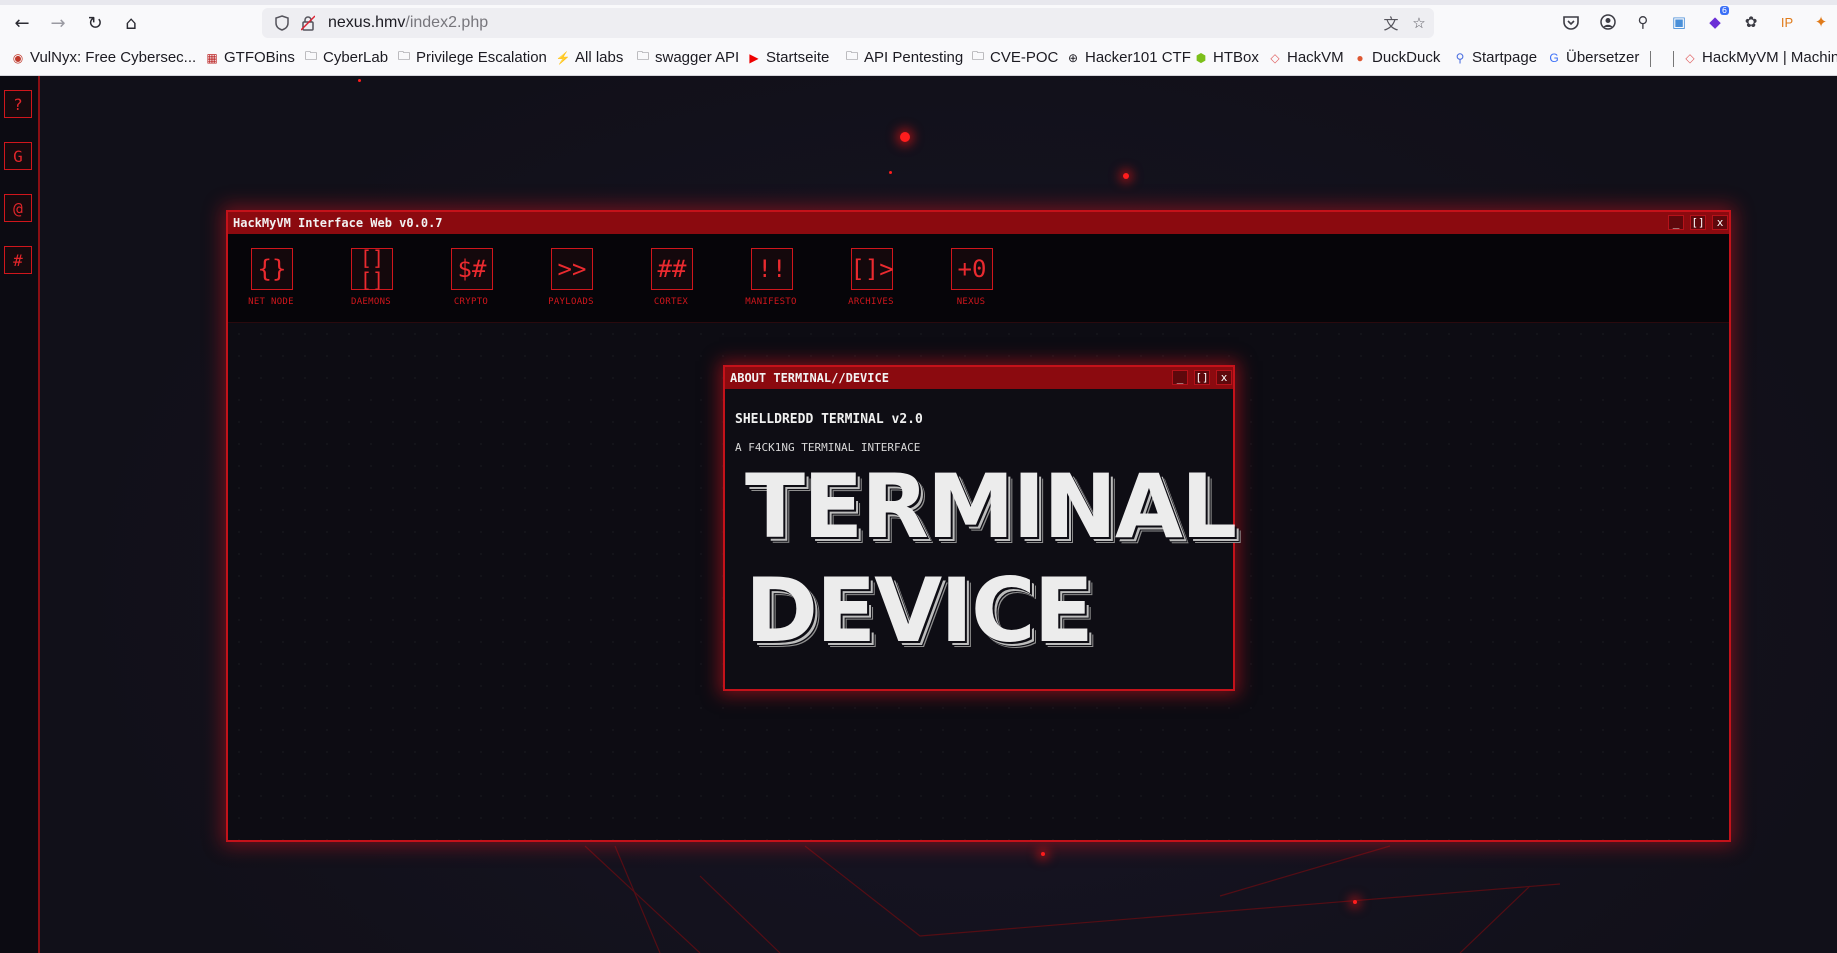 This screenshot has height=953, width=1837. What do you see at coordinates (1821, 22) in the screenshot?
I see `foxyproxy-icon: ✦` at bounding box center [1821, 22].